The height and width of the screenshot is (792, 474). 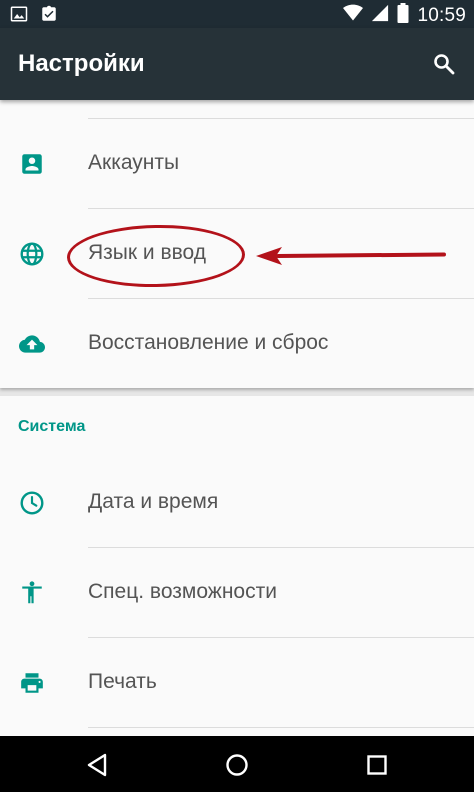 What do you see at coordinates (32, 683) in the screenshot?
I see `printer-icon` at bounding box center [32, 683].